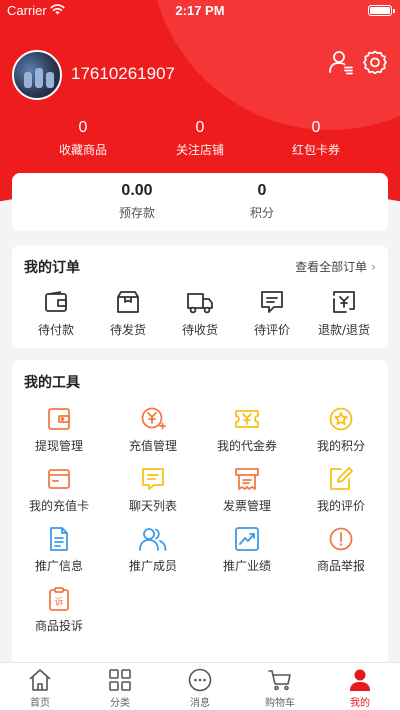 This screenshot has height=710, width=400. Describe the element at coordinates (316, 138) in the screenshot. I see `stat-coupons: 0 红包卡券` at that location.